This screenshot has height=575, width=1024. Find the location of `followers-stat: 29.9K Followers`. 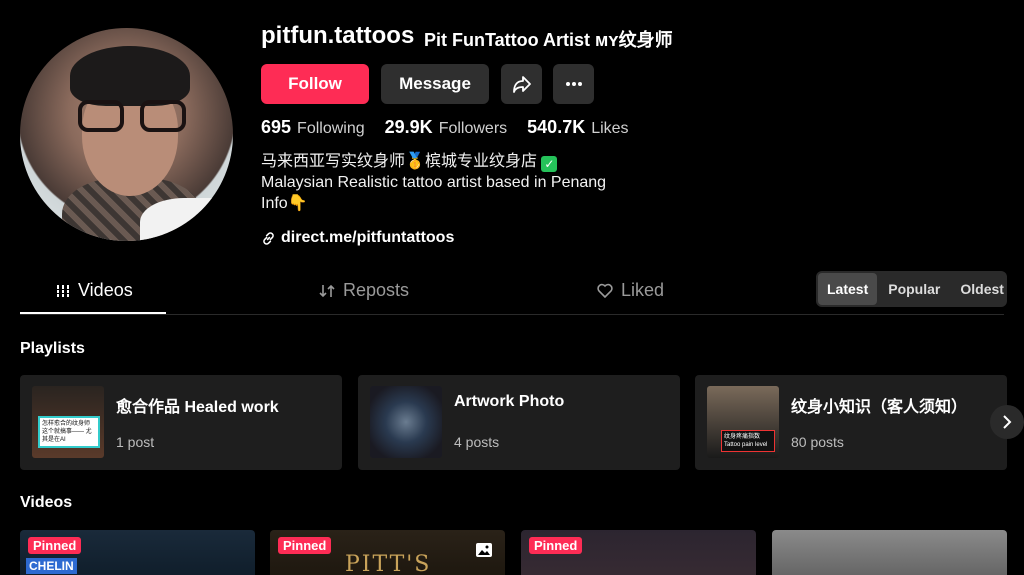

followers-stat: 29.9K Followers is located at coordinates (446, 127).